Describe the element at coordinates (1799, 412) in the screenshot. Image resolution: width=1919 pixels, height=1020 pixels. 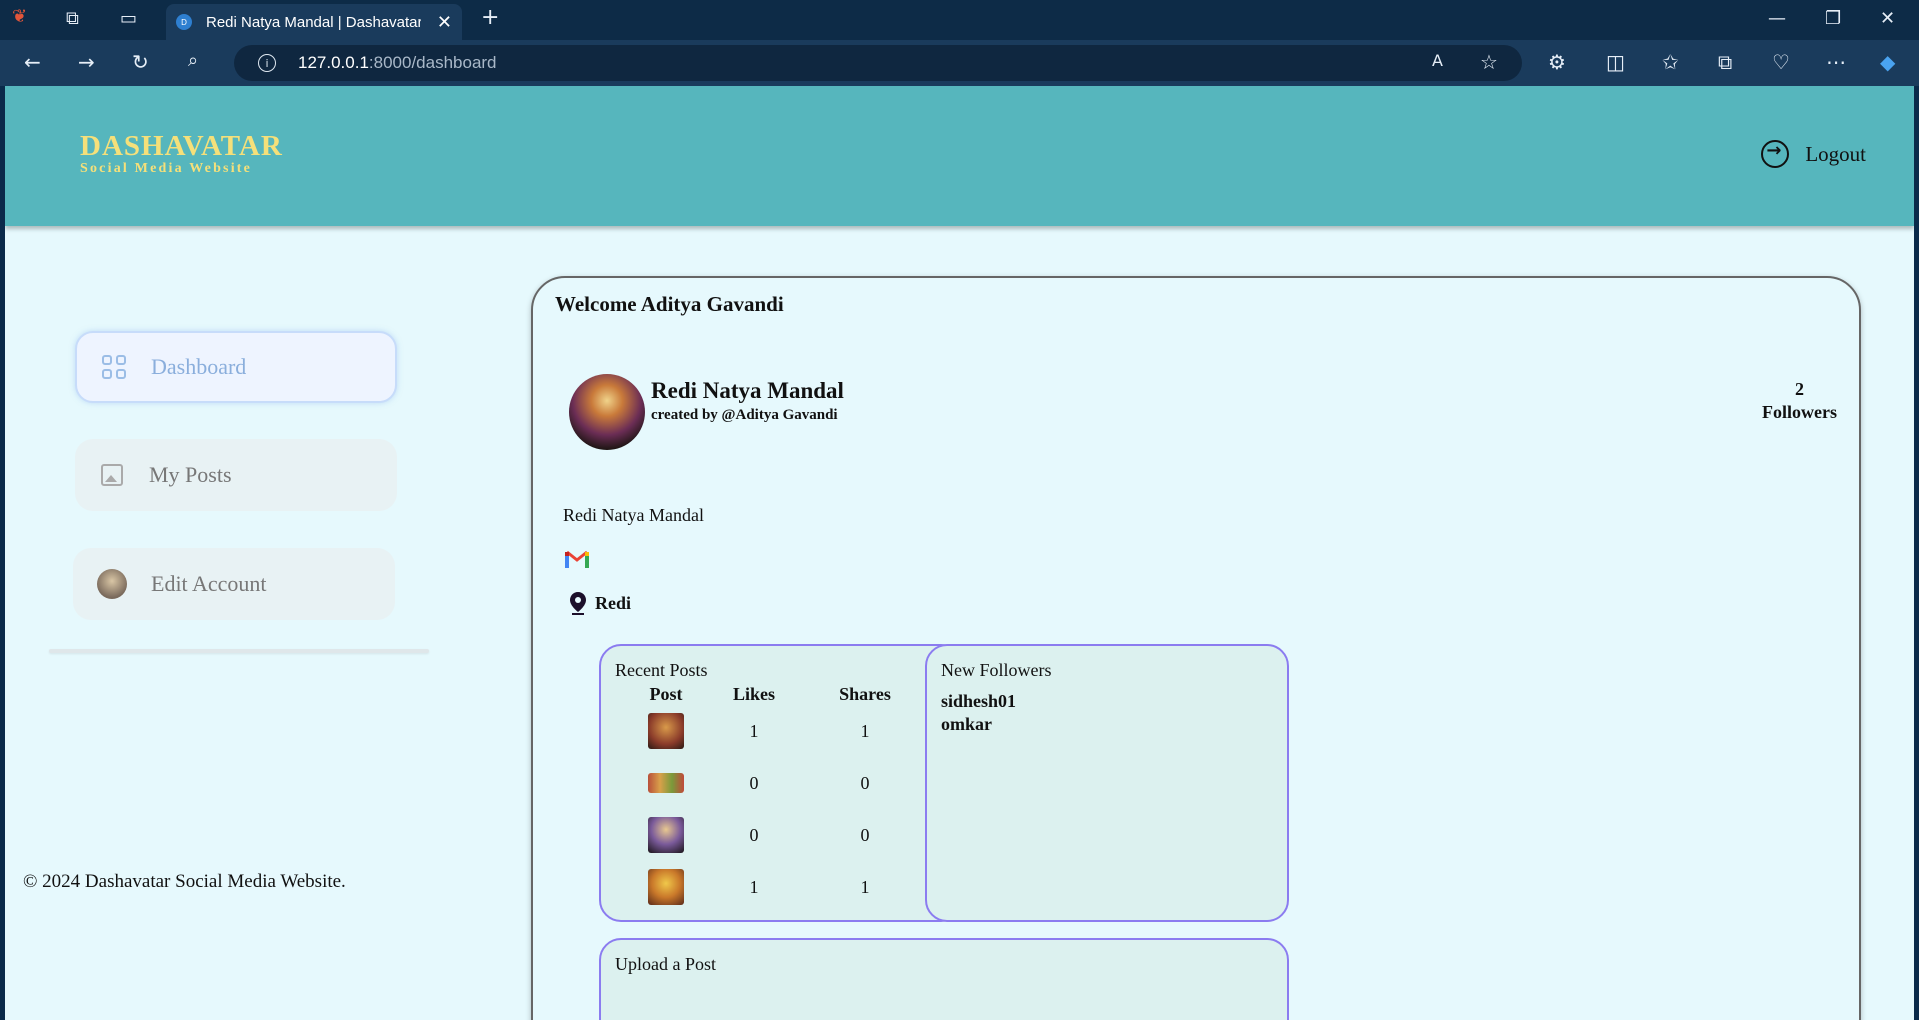
I see `followers-label: Followers` at that location.